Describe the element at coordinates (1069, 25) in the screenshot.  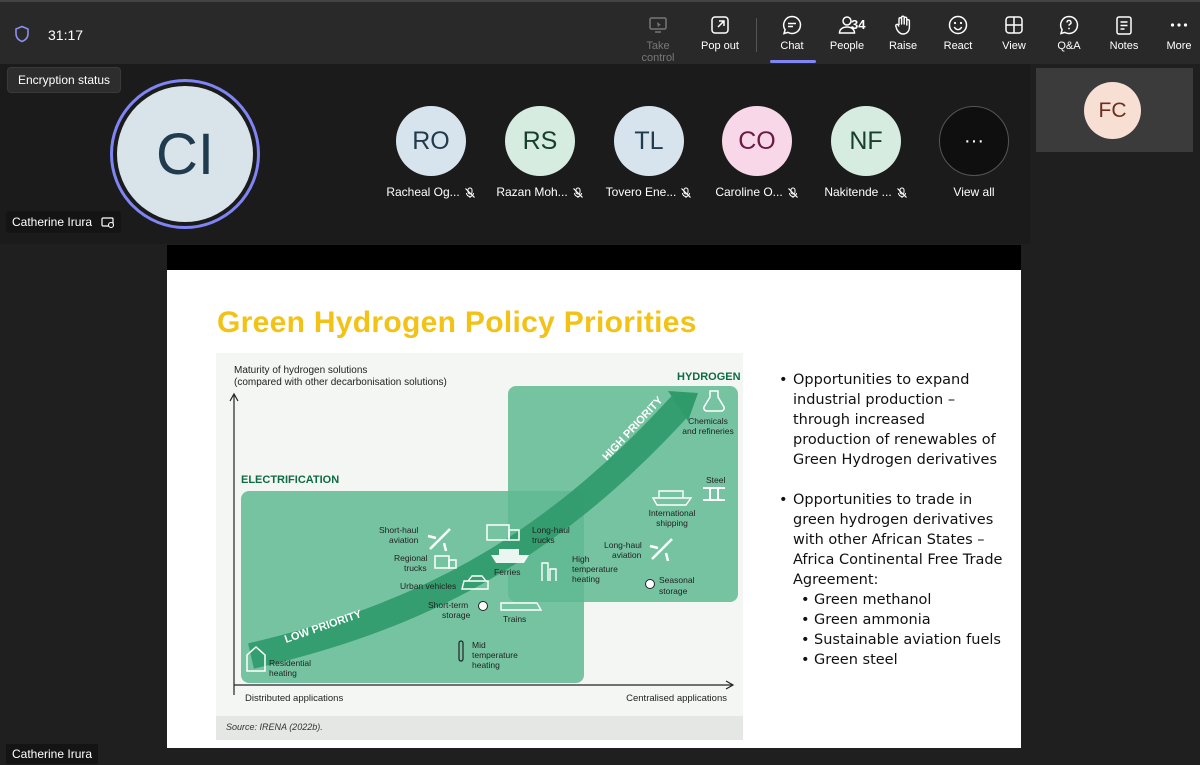
I see `qa-icon` at that location.